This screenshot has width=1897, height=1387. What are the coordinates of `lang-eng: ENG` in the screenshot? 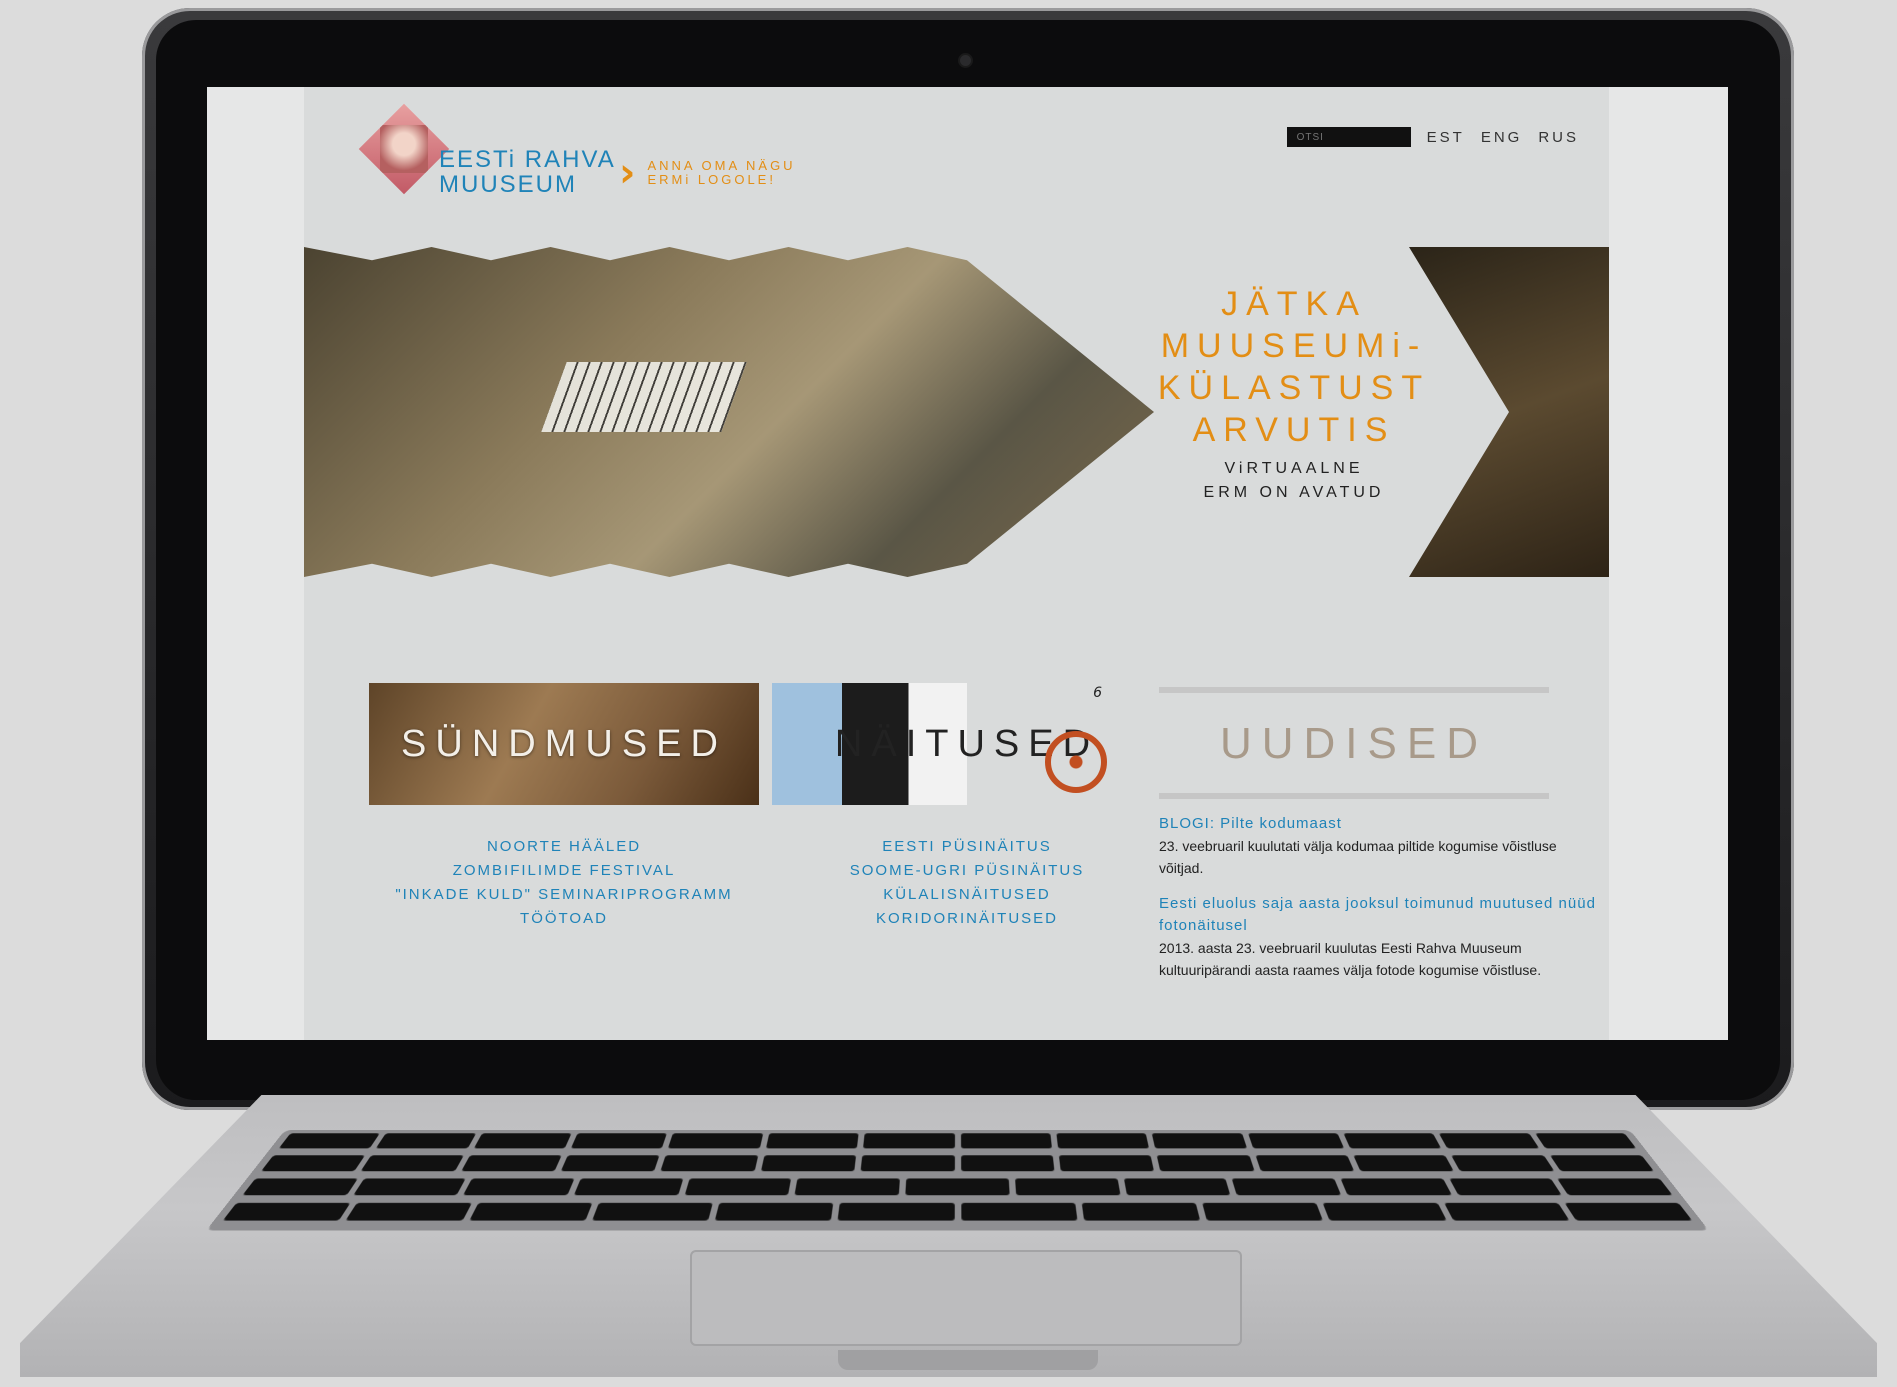 It's located at (1502, 137).